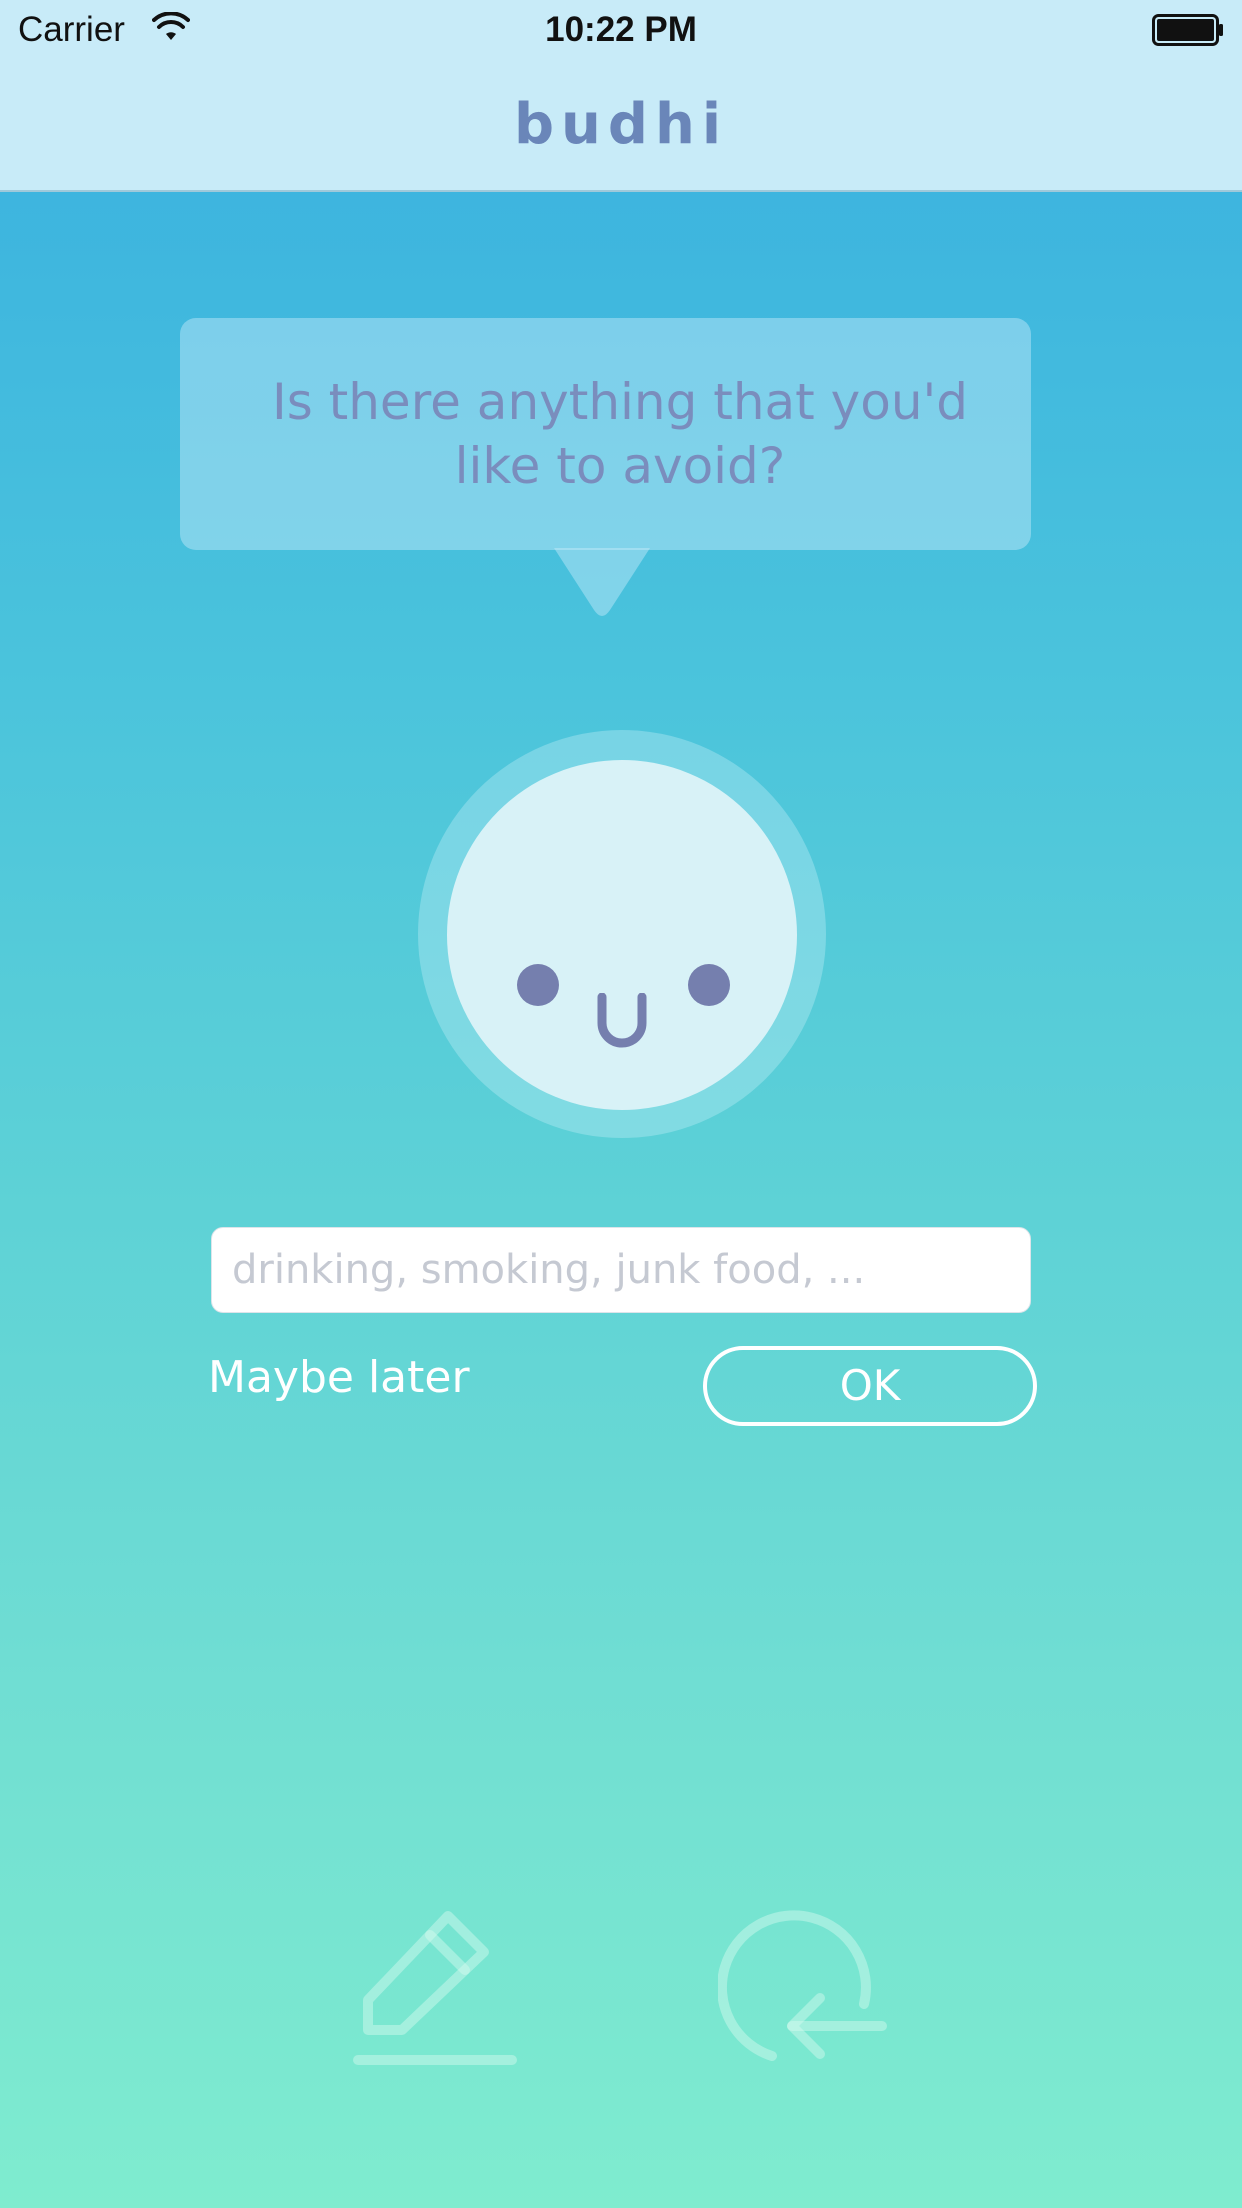 This screenshot has height=2208, width=1242. I want to click on app-title: budhi, so click(621, 124).